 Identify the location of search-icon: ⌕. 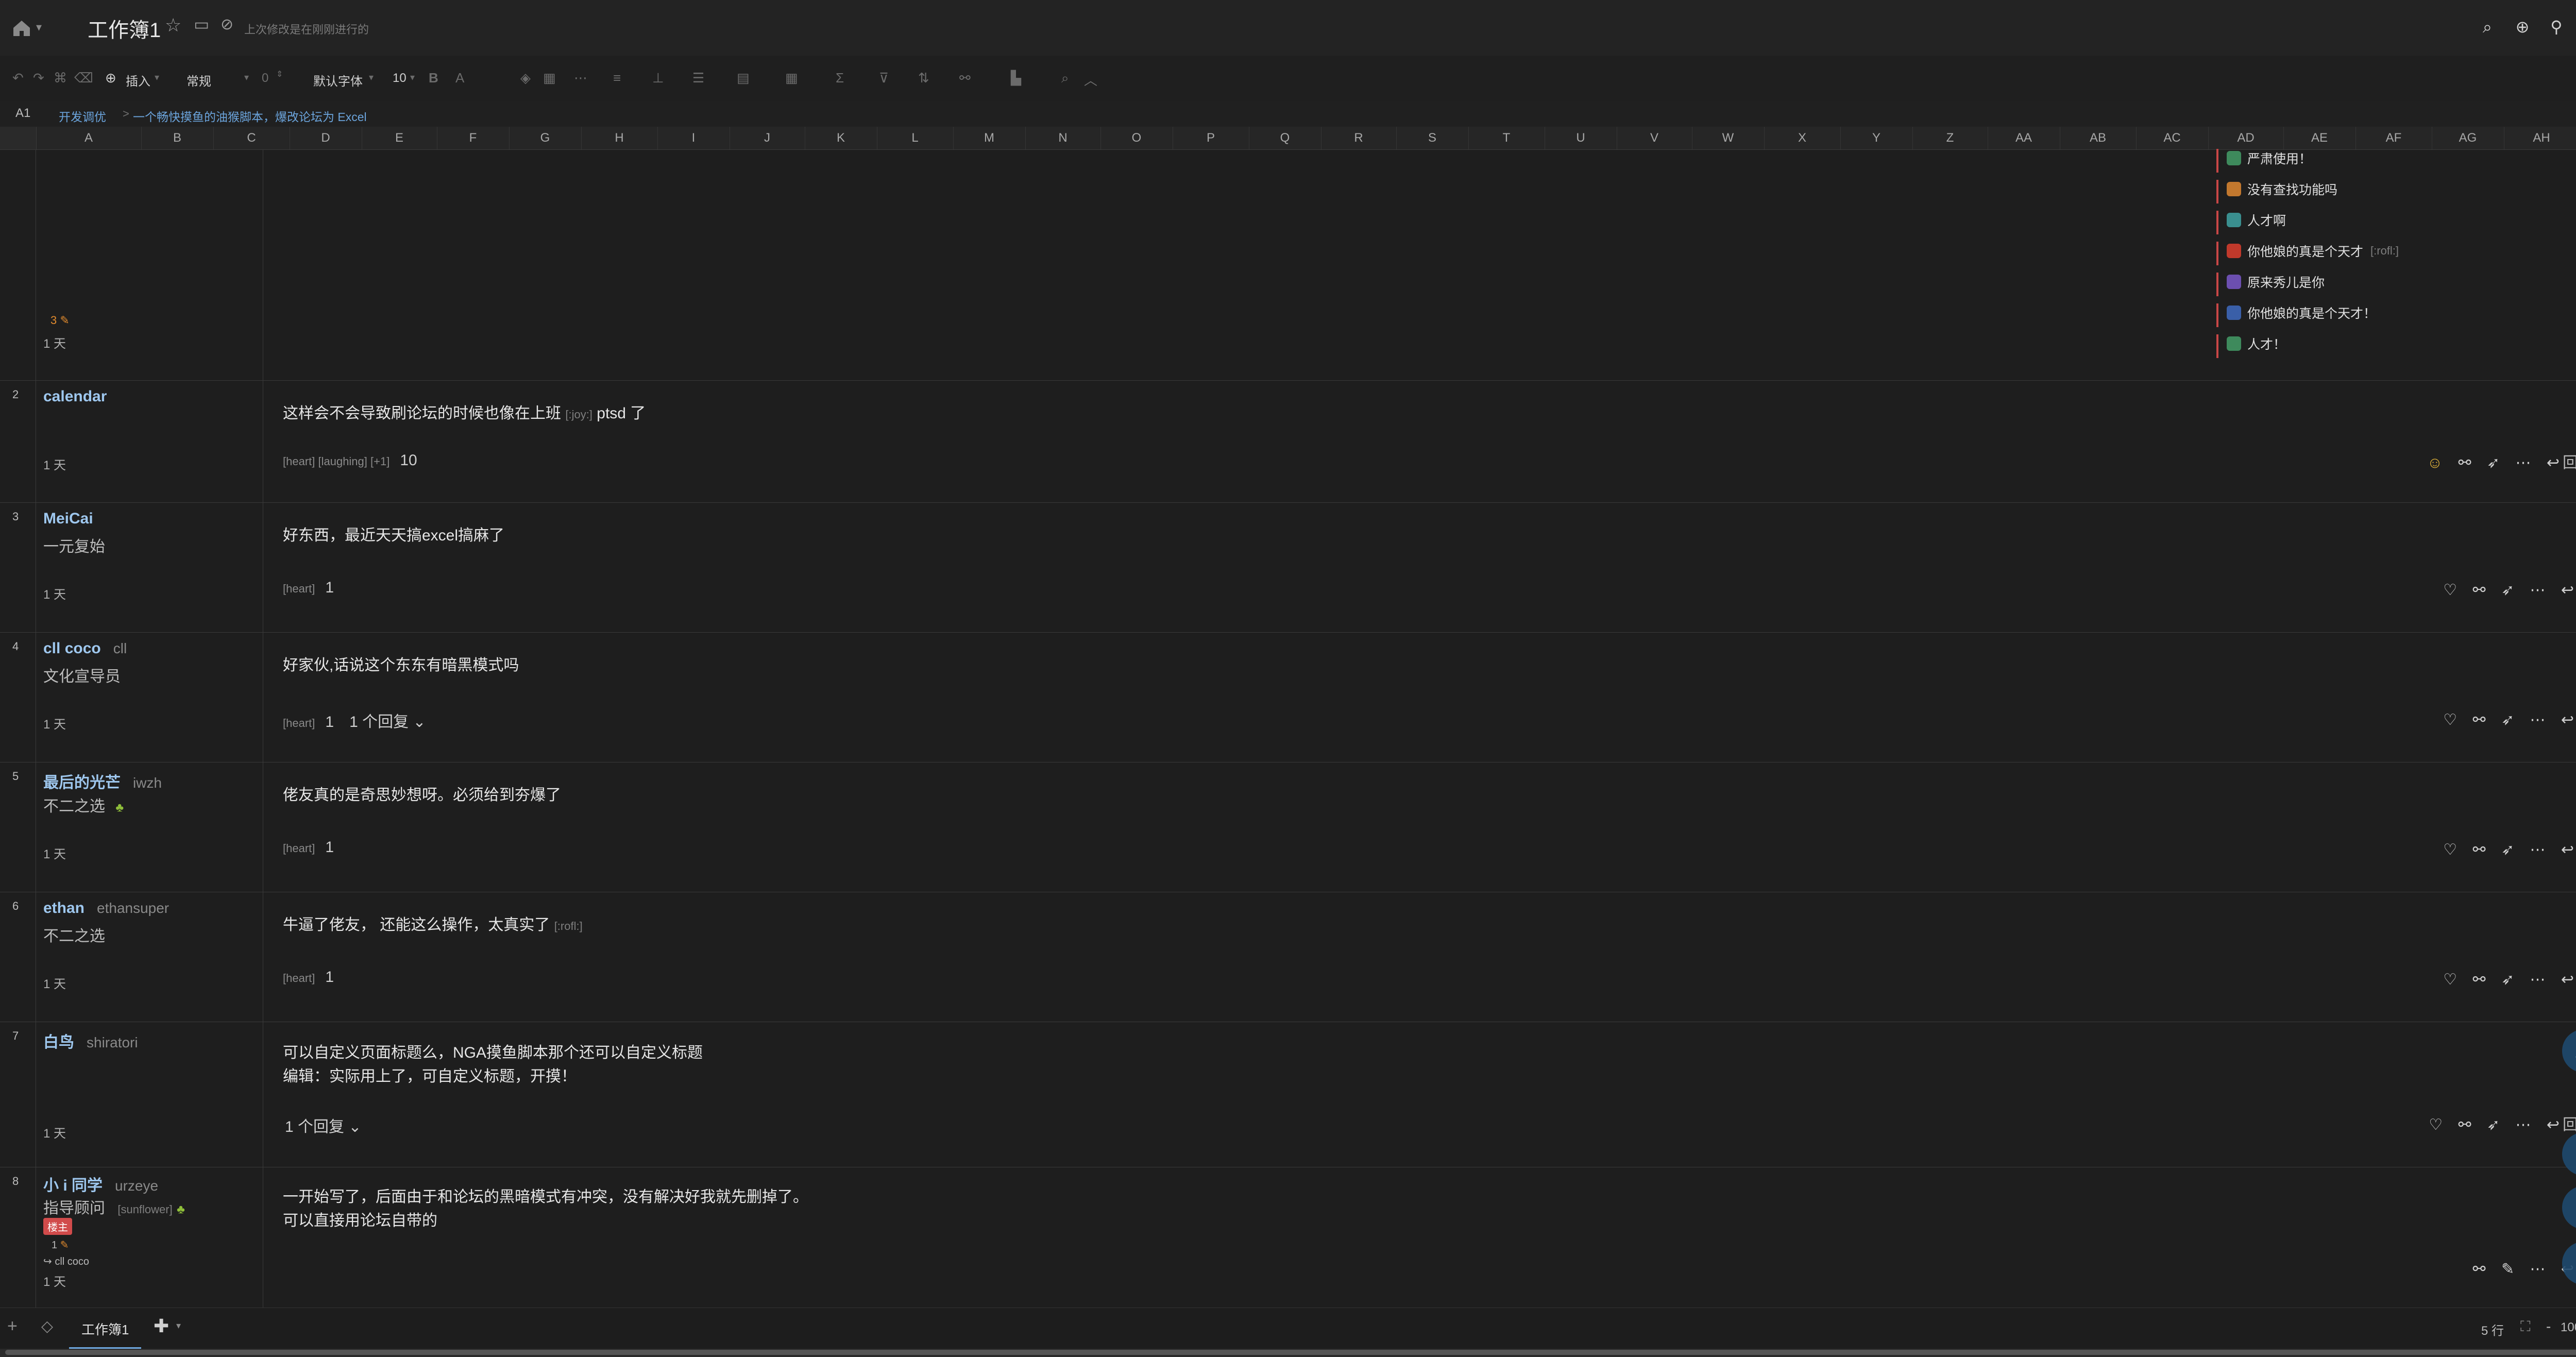
(1065, 78).